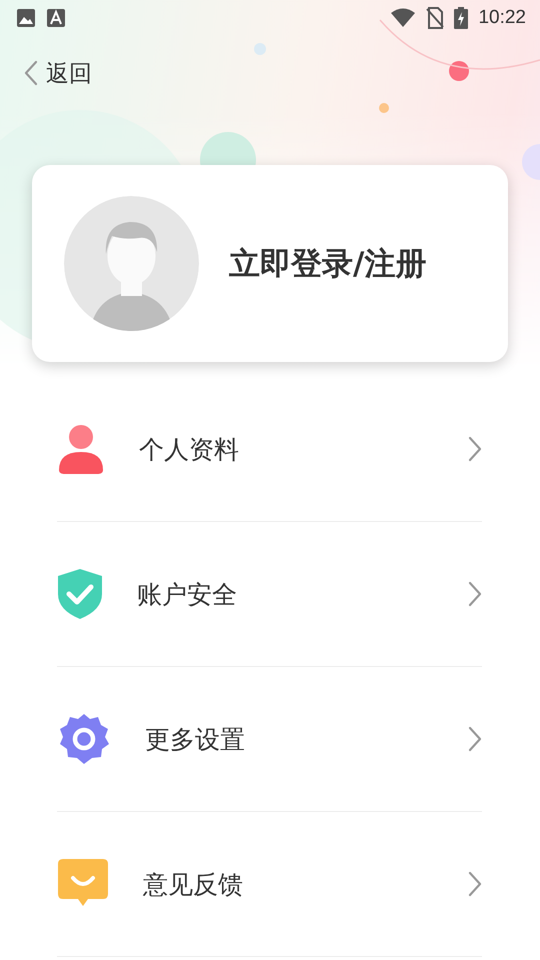  I want to click on no-sim-icon, so click(435, 18).